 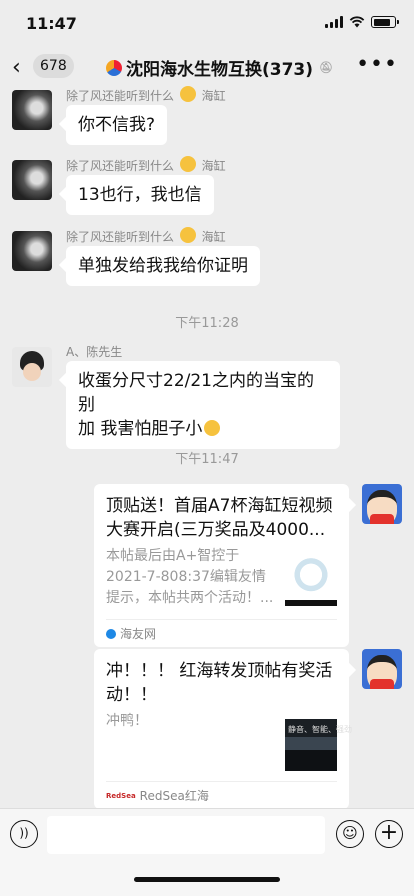 I want to click on plus-icon: +, so click(x=389, y=832).